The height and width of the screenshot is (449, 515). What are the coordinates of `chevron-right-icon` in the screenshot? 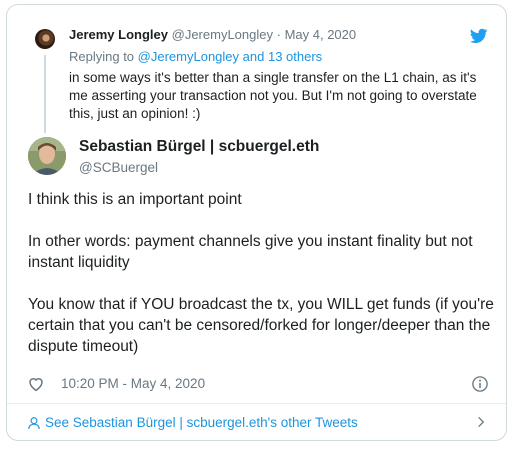 It's located at (481, 422).